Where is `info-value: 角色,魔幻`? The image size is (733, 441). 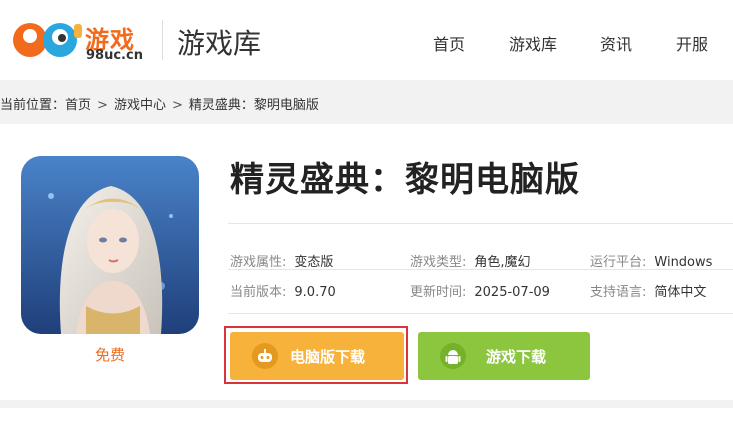 info-value: 角色,魔幻 is located at coordinates (502, 262).